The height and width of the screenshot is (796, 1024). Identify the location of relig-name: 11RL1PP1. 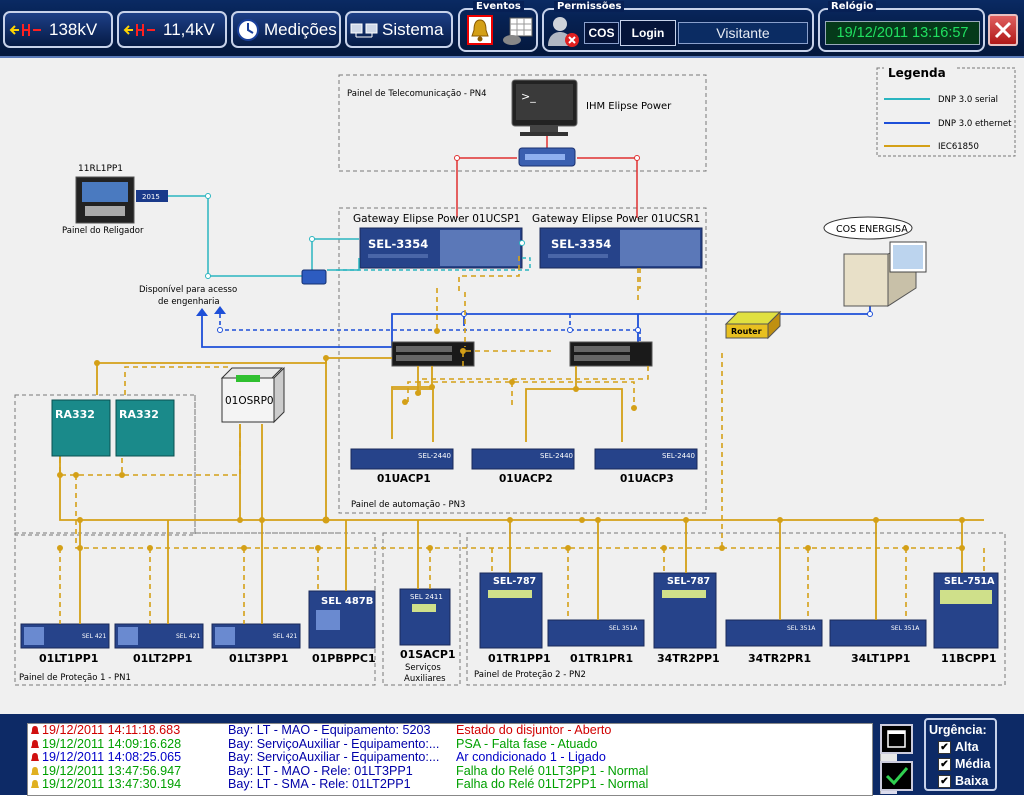
(100, 169).